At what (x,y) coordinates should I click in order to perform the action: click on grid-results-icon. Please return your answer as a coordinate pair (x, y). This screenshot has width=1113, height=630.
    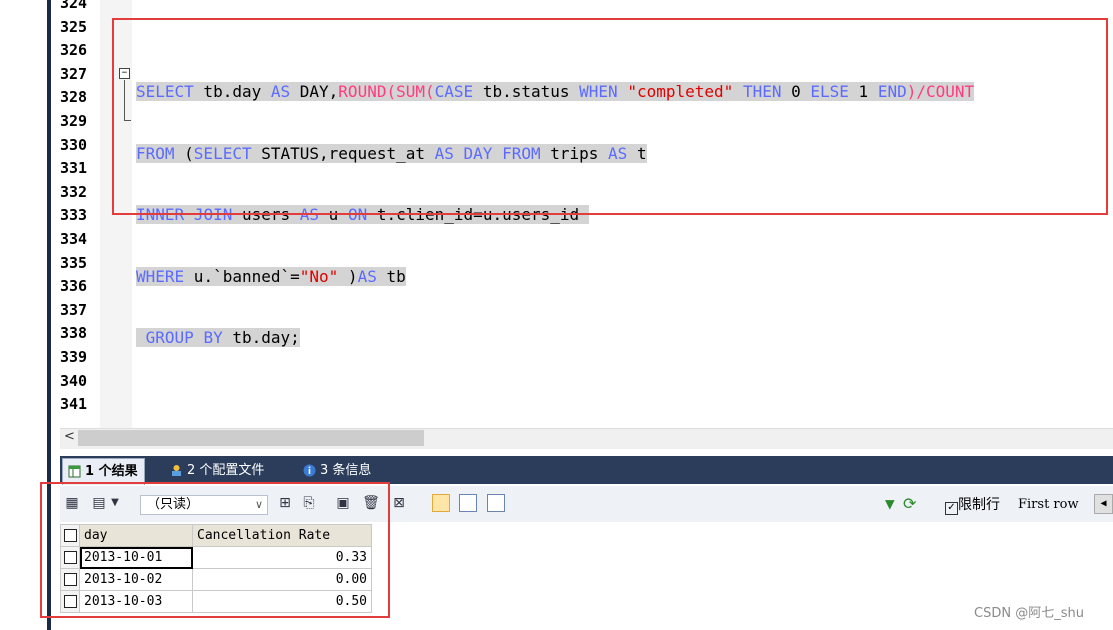
    Looking at the image, I should click on (74, 471).